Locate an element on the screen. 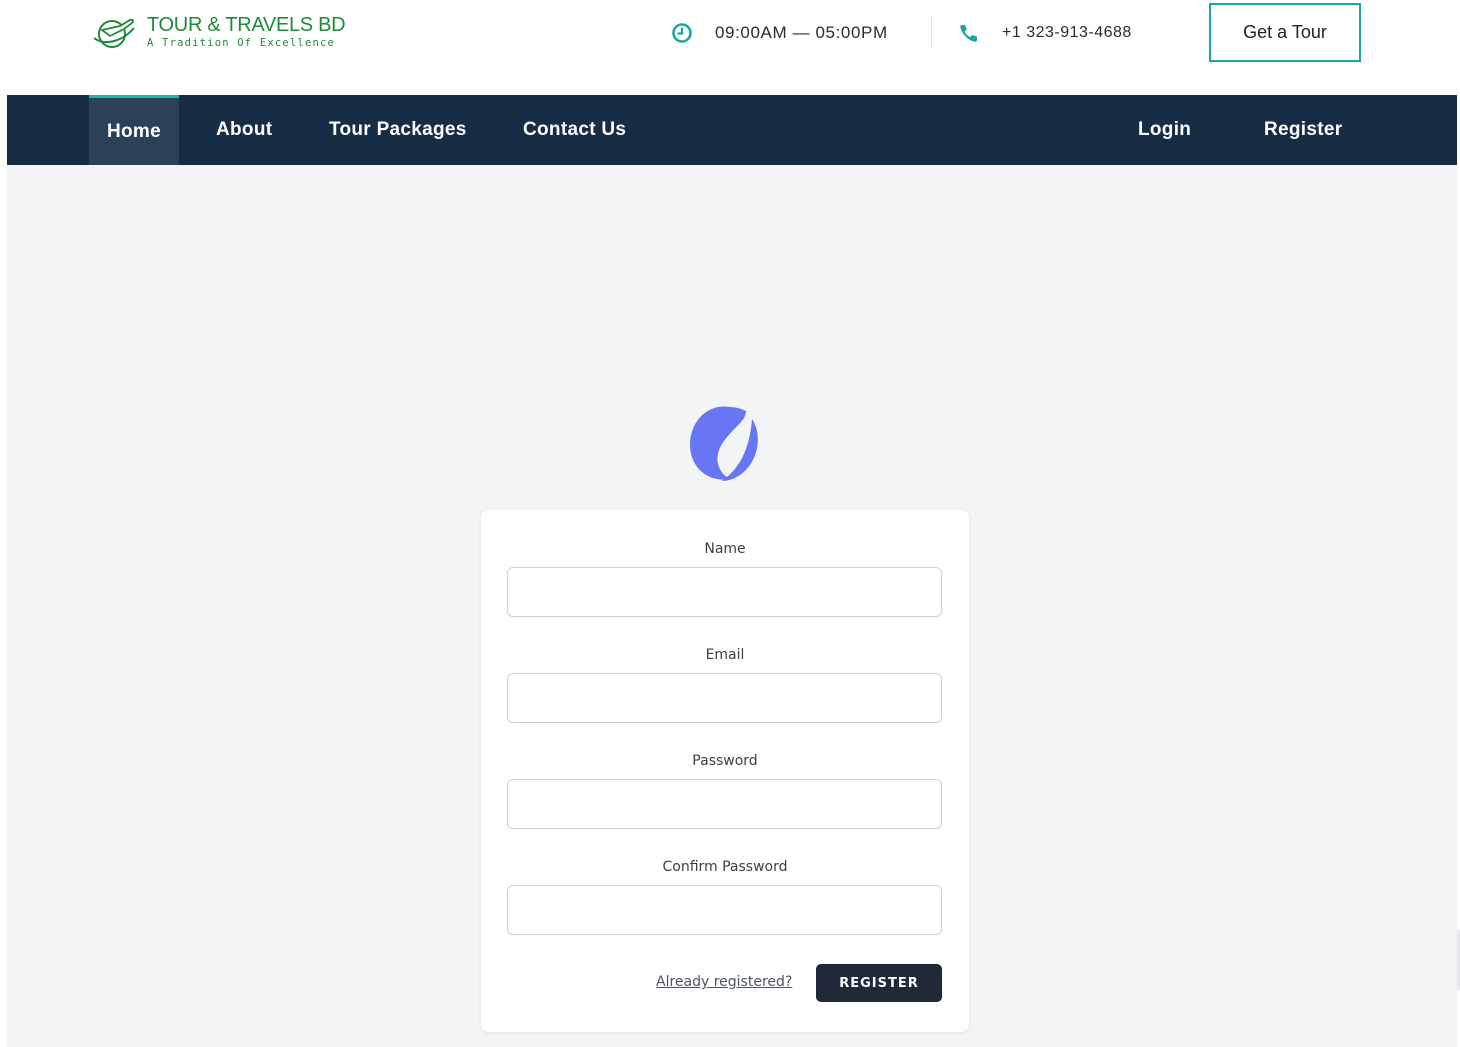 The image size is (1460, 1047). airplane-globe-icon is located at coordinates (114, 33).